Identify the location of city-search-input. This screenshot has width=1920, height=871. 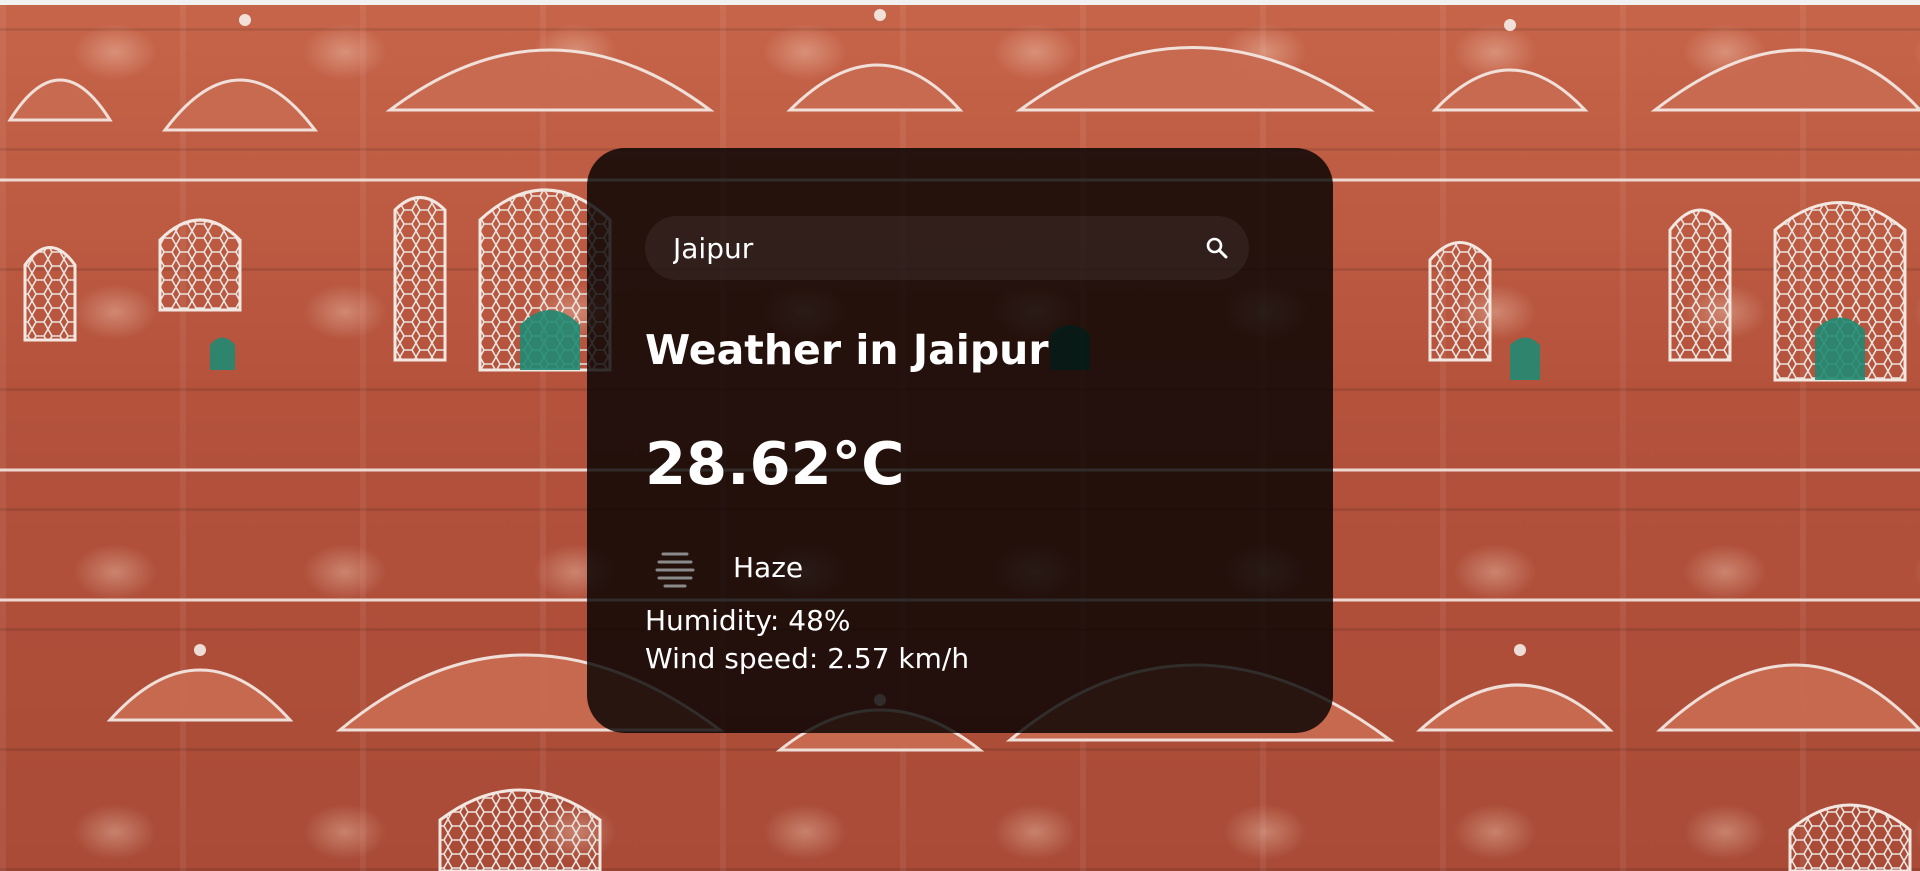
(905, 248).